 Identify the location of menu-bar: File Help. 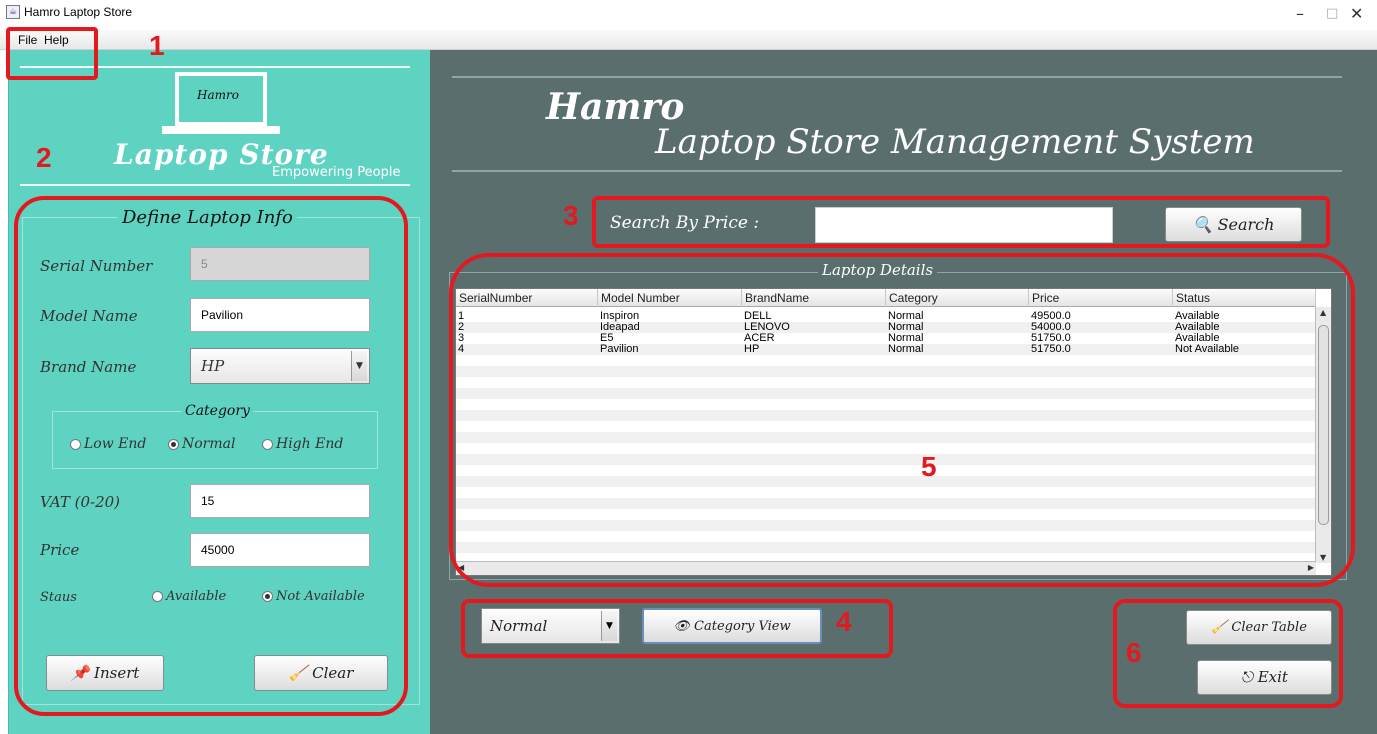
(688, 40).